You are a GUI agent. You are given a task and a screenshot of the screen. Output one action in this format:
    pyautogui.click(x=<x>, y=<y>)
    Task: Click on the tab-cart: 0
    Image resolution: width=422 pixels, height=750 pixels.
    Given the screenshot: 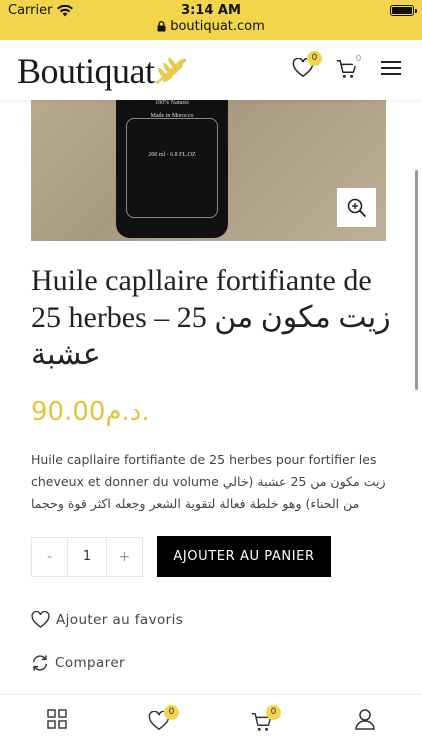 What is the action you would take?
    pyautogui.click(x=266, y=721)
    